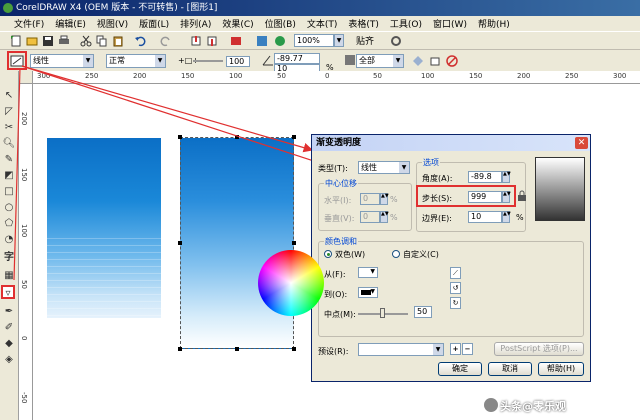 The width and height of the screenshot is (640, 420). I want to click on menu-item: 表格(T), so click(363, 23).